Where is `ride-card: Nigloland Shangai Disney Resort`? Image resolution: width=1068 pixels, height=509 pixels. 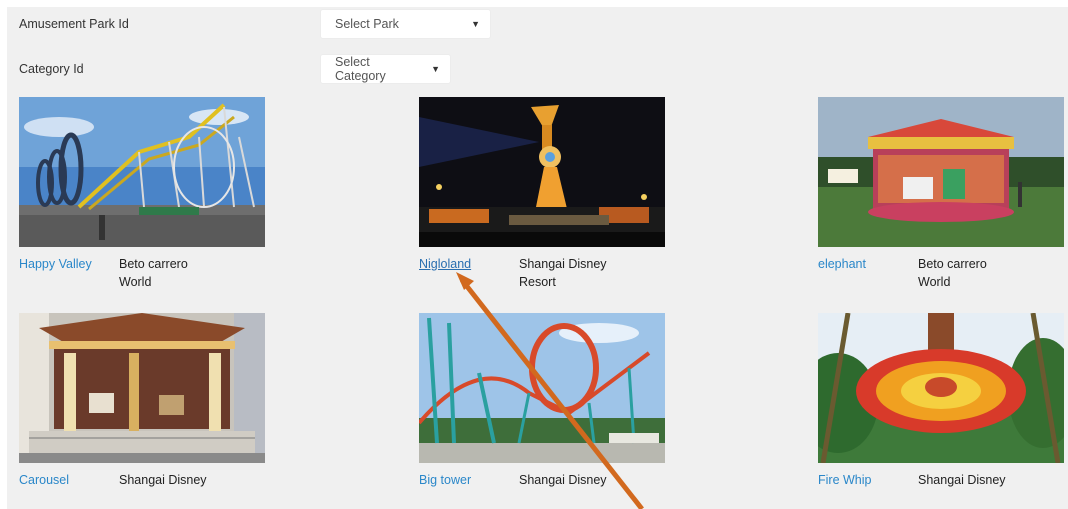 ride-card: Nigloland Shangai Disney Resort is located at coordinates (542, 194).